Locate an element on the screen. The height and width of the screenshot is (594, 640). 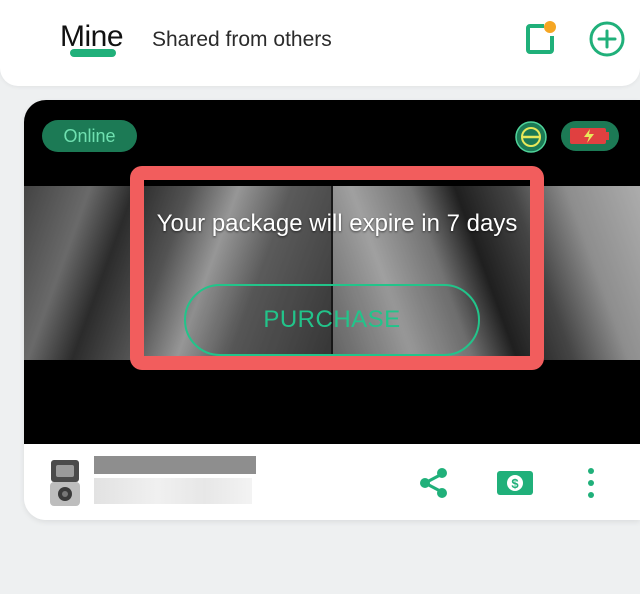
privacy-icon is located at coordinates (531, 137).